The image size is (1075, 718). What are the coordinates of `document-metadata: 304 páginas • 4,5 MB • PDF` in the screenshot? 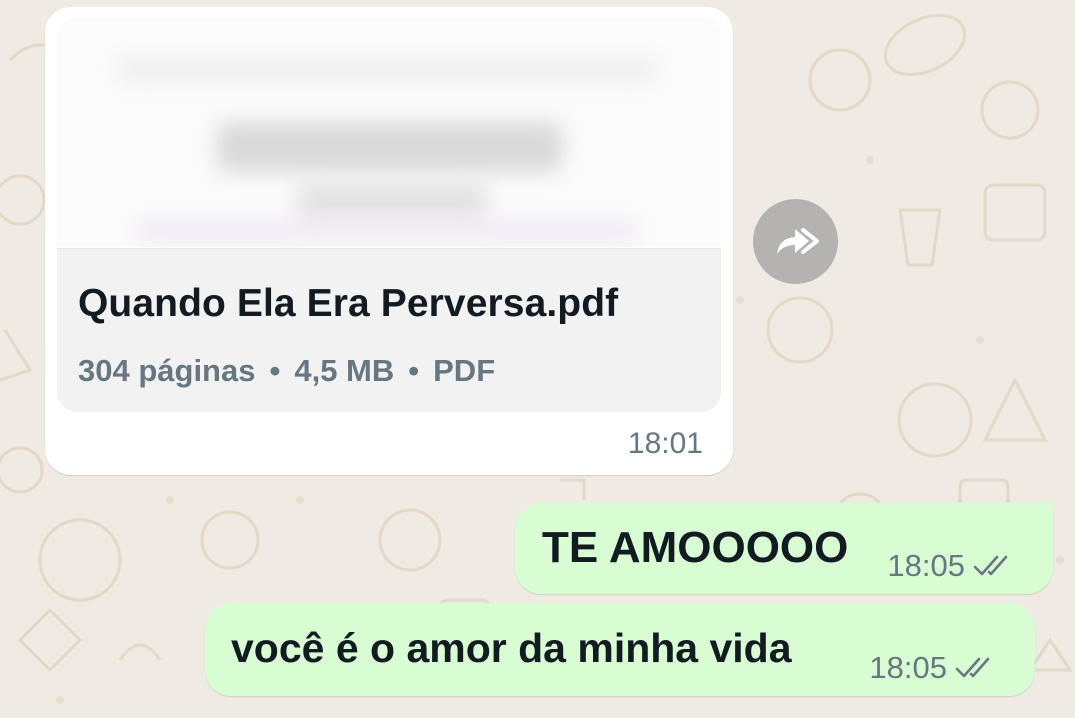 It's located at (286, 371).